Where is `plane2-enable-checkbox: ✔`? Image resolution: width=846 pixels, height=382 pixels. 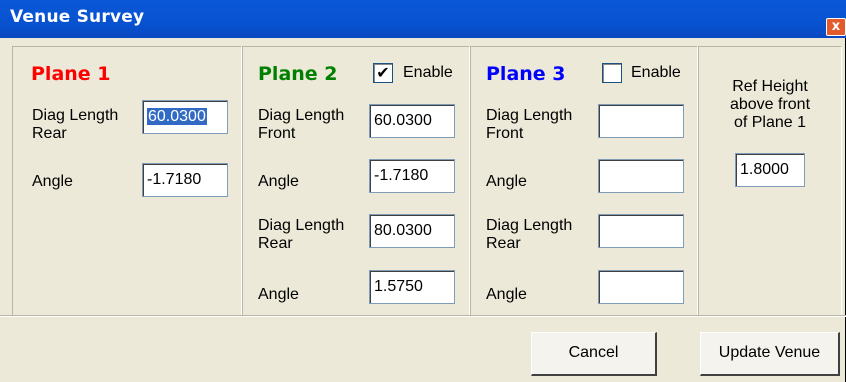
plane2-enable-checkbox: ✔ is located at coordinates (383, 73).